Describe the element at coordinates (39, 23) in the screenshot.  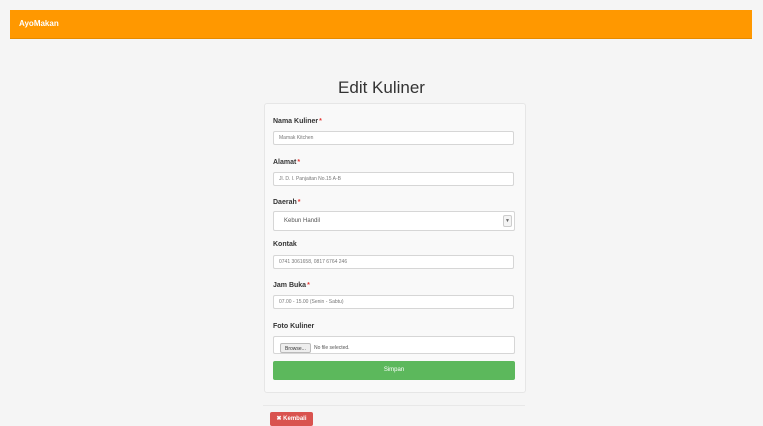
I see `brand-link: AyoMakan` at that location.